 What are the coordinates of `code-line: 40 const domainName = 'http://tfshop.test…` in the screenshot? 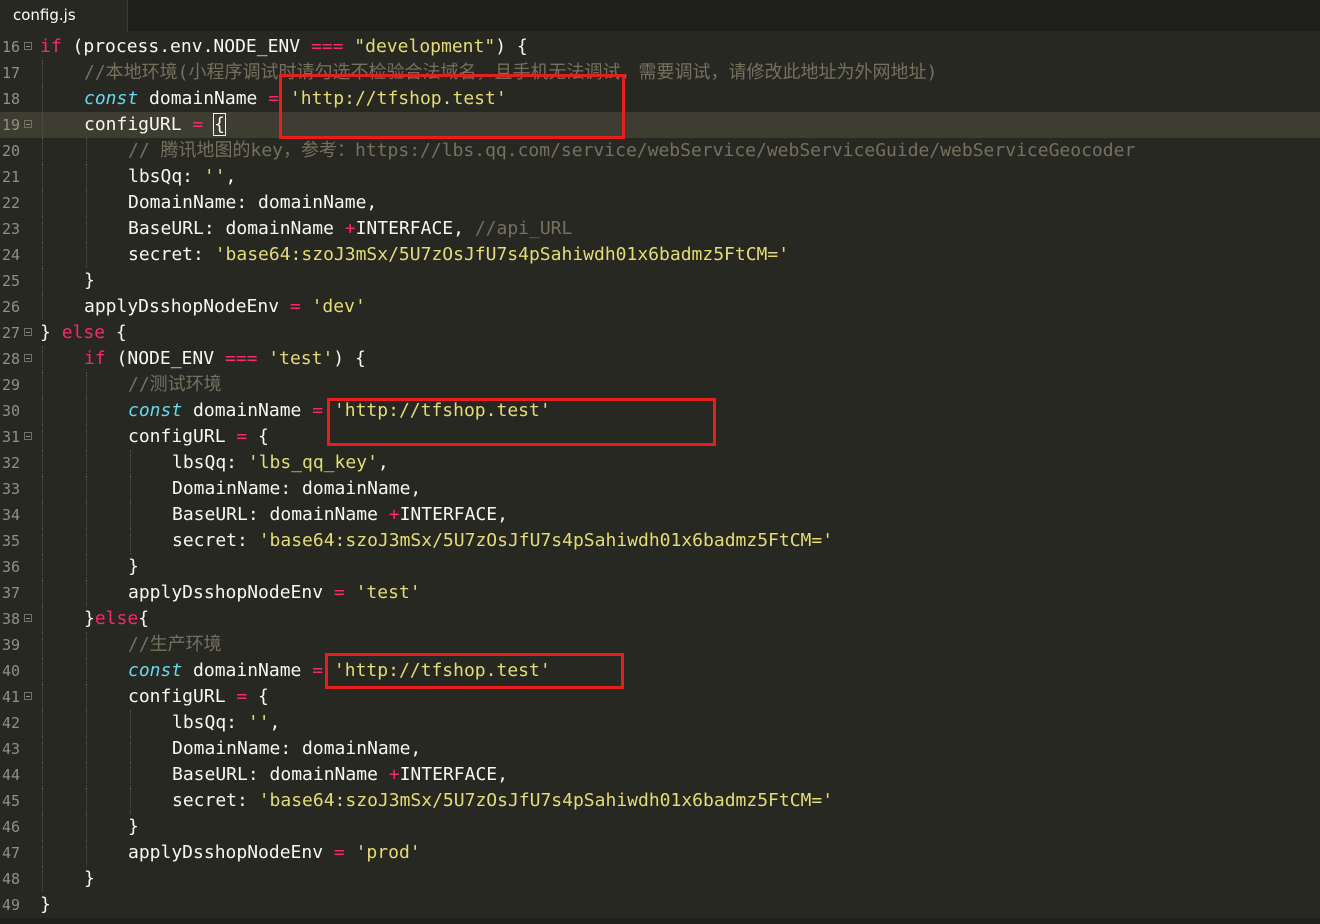 It's located at (660, 671).